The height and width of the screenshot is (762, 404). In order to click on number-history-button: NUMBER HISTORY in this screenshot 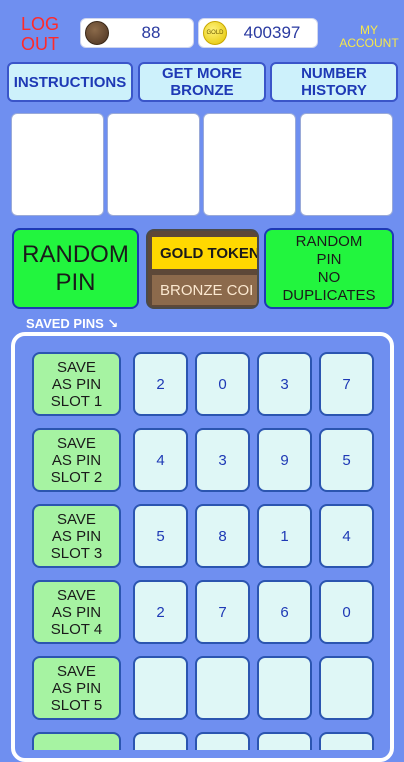, I will do `click(334, 82)`.